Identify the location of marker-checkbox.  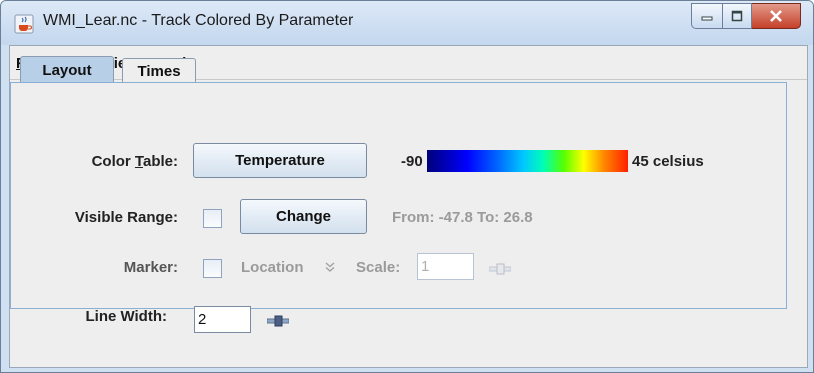
(212, 268).